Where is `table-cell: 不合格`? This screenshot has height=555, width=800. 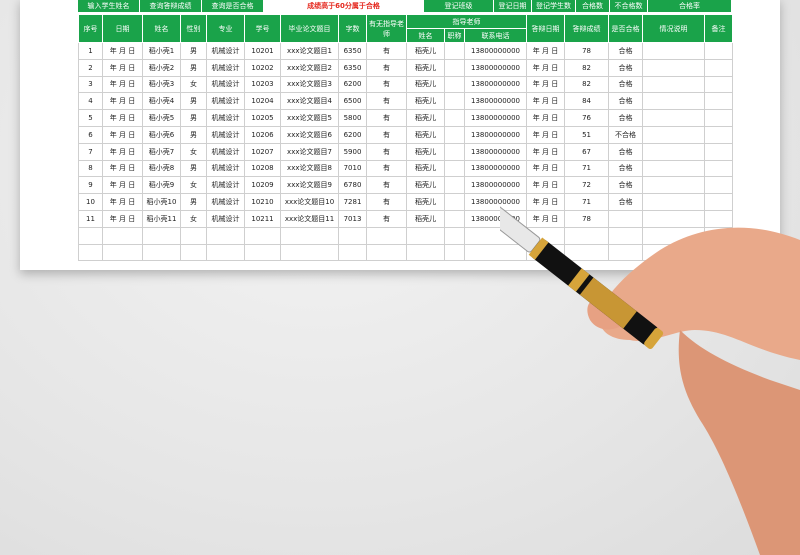 table-cell: 不合格 is located at coordinates (626, 134).